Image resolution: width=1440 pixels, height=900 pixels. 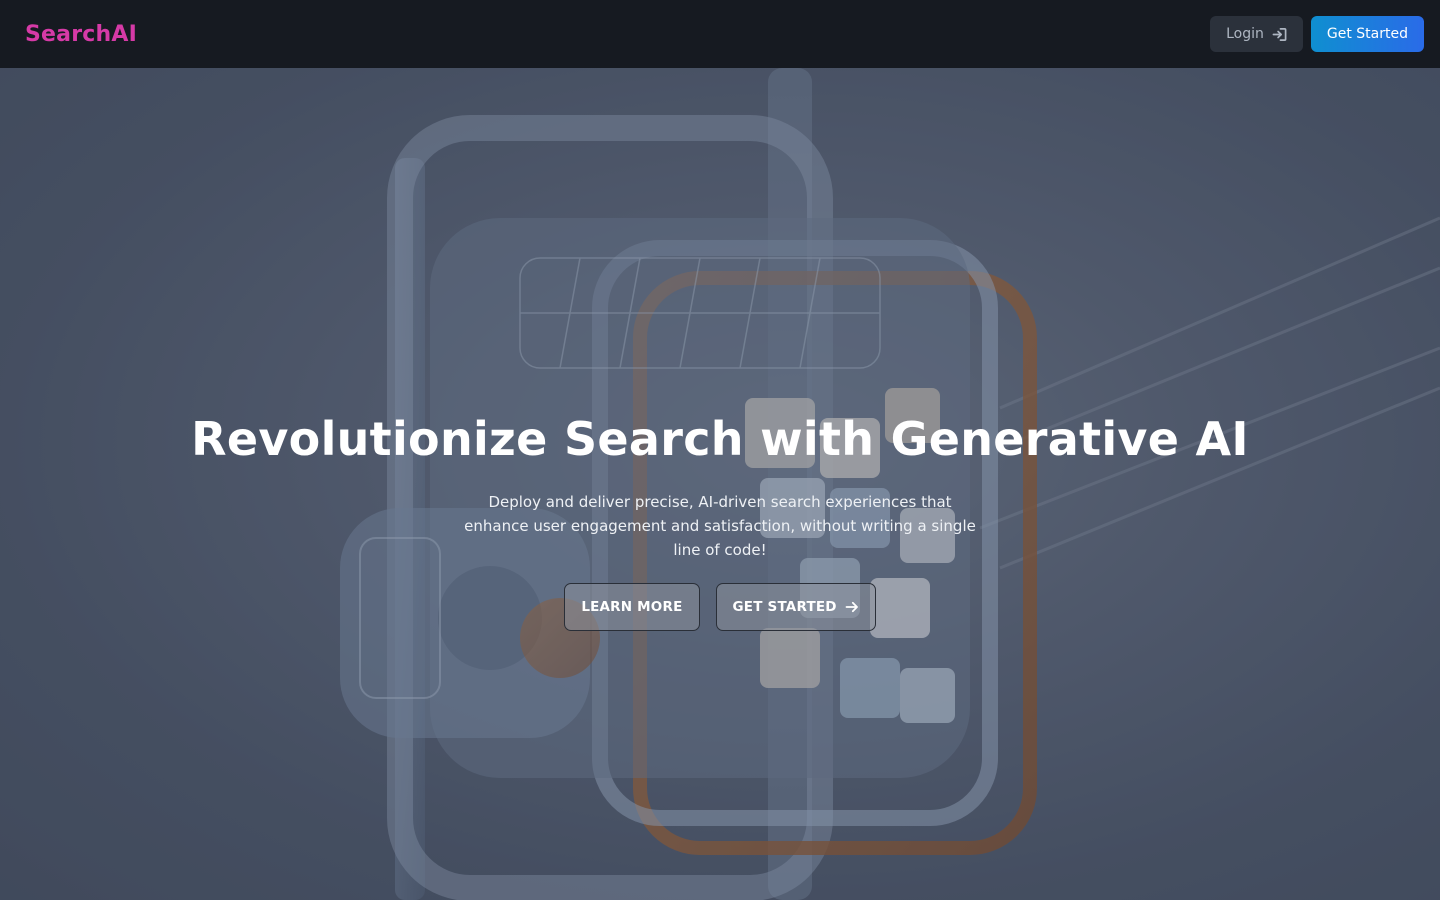 What do you see at coordinates (1245, 34) in the screenshot?
I see `login-label: Login` at bounding box center [1245, 34].